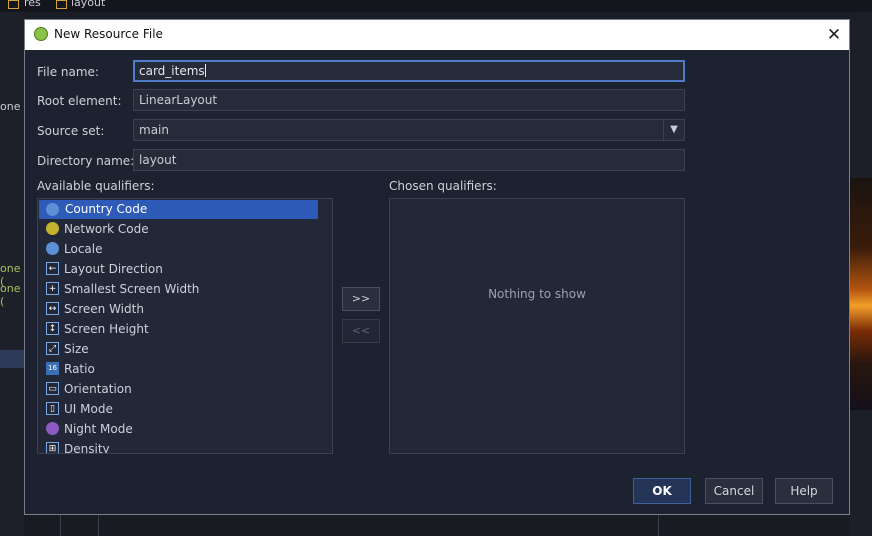 Image resolution: width=872 pixels, height=536 pixels. What do you see at coordinates (409, 71) in the screenshot?
I see `file-name-input: card_items` at bounding box center [409, 71].